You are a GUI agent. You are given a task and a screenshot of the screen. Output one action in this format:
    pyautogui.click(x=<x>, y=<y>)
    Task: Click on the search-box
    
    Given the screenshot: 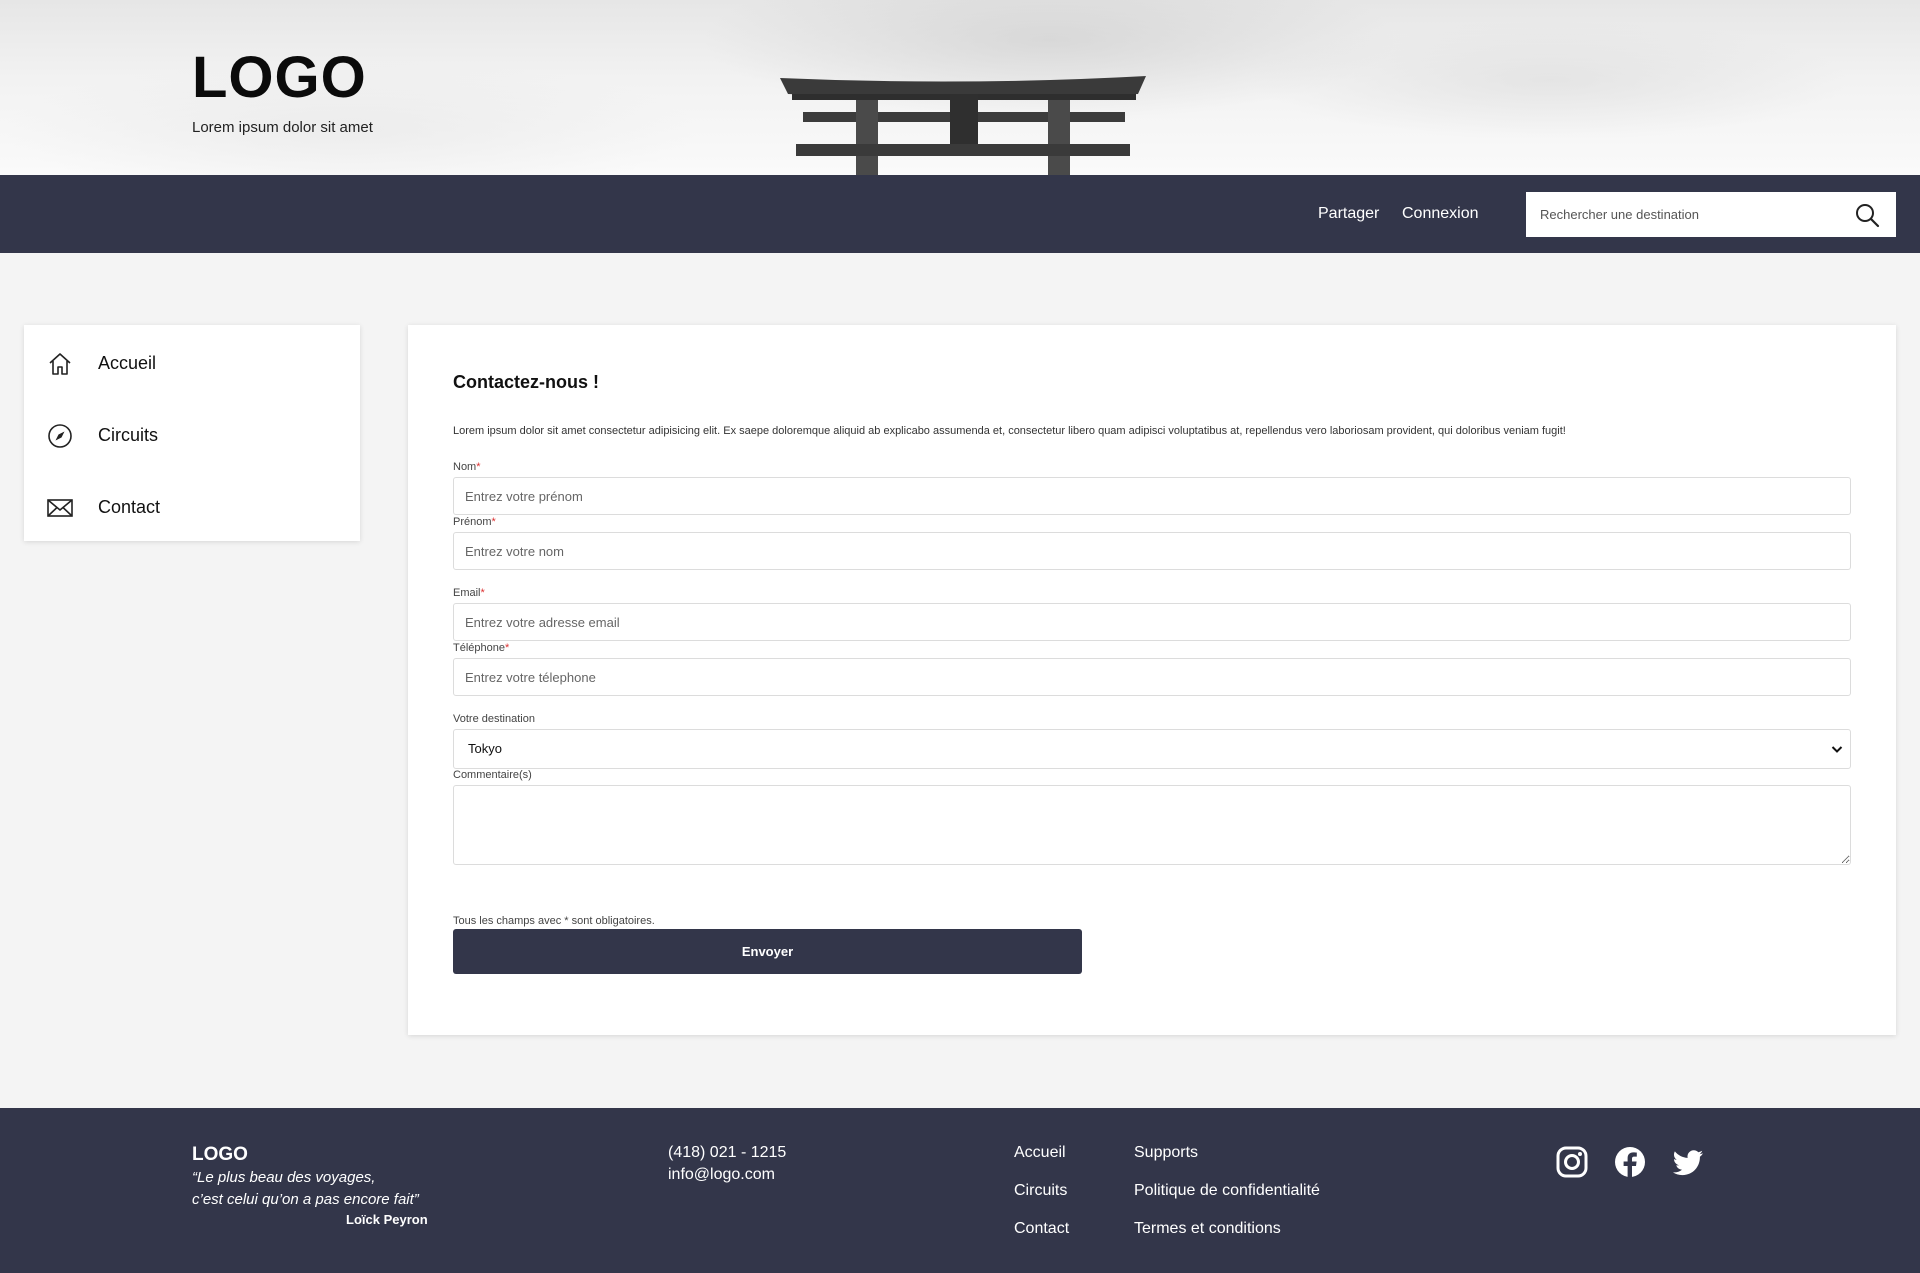 What is the action you would take?
    pyautogui.click(x=1711, y=214)
    